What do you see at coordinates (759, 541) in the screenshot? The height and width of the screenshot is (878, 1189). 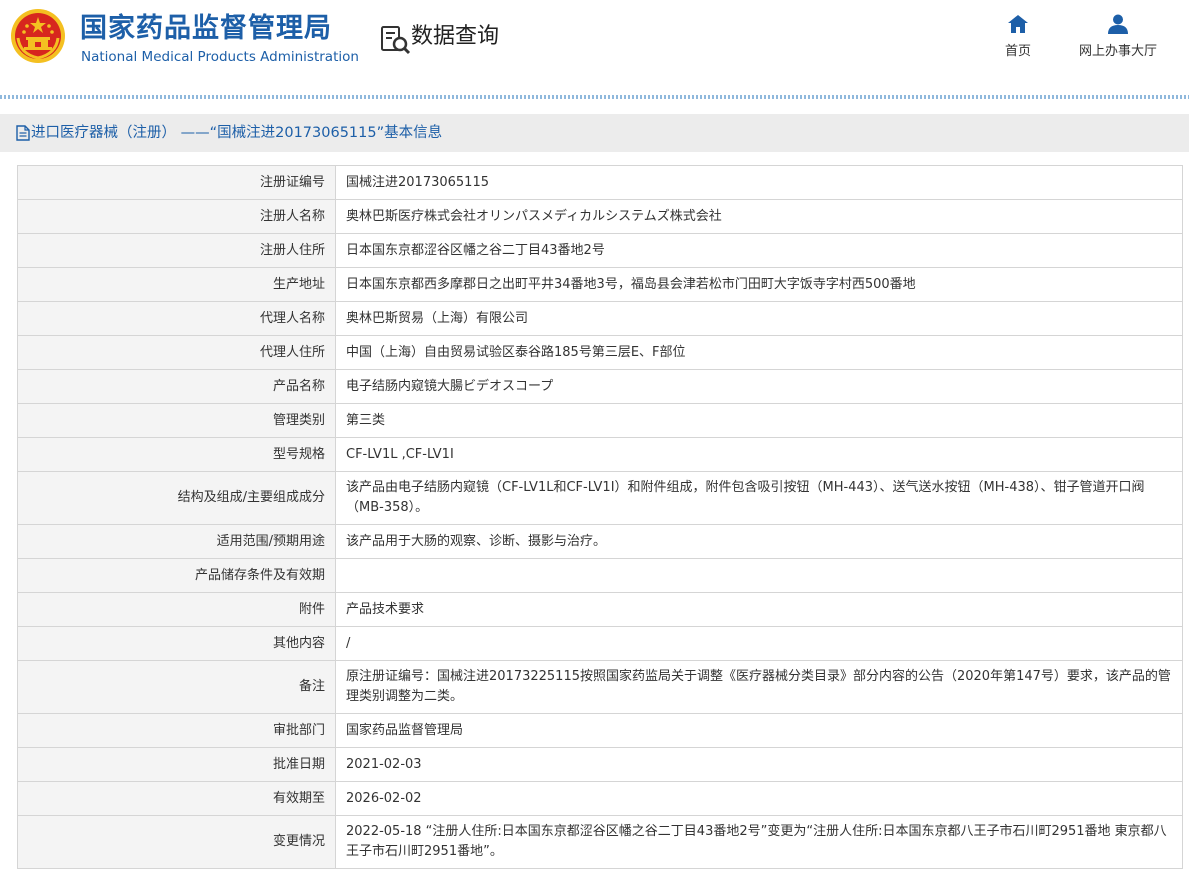 I see `field-value: 该产品用于大肠的观察、诊断、摄影与治疗。` at bounding box center [759, 541].